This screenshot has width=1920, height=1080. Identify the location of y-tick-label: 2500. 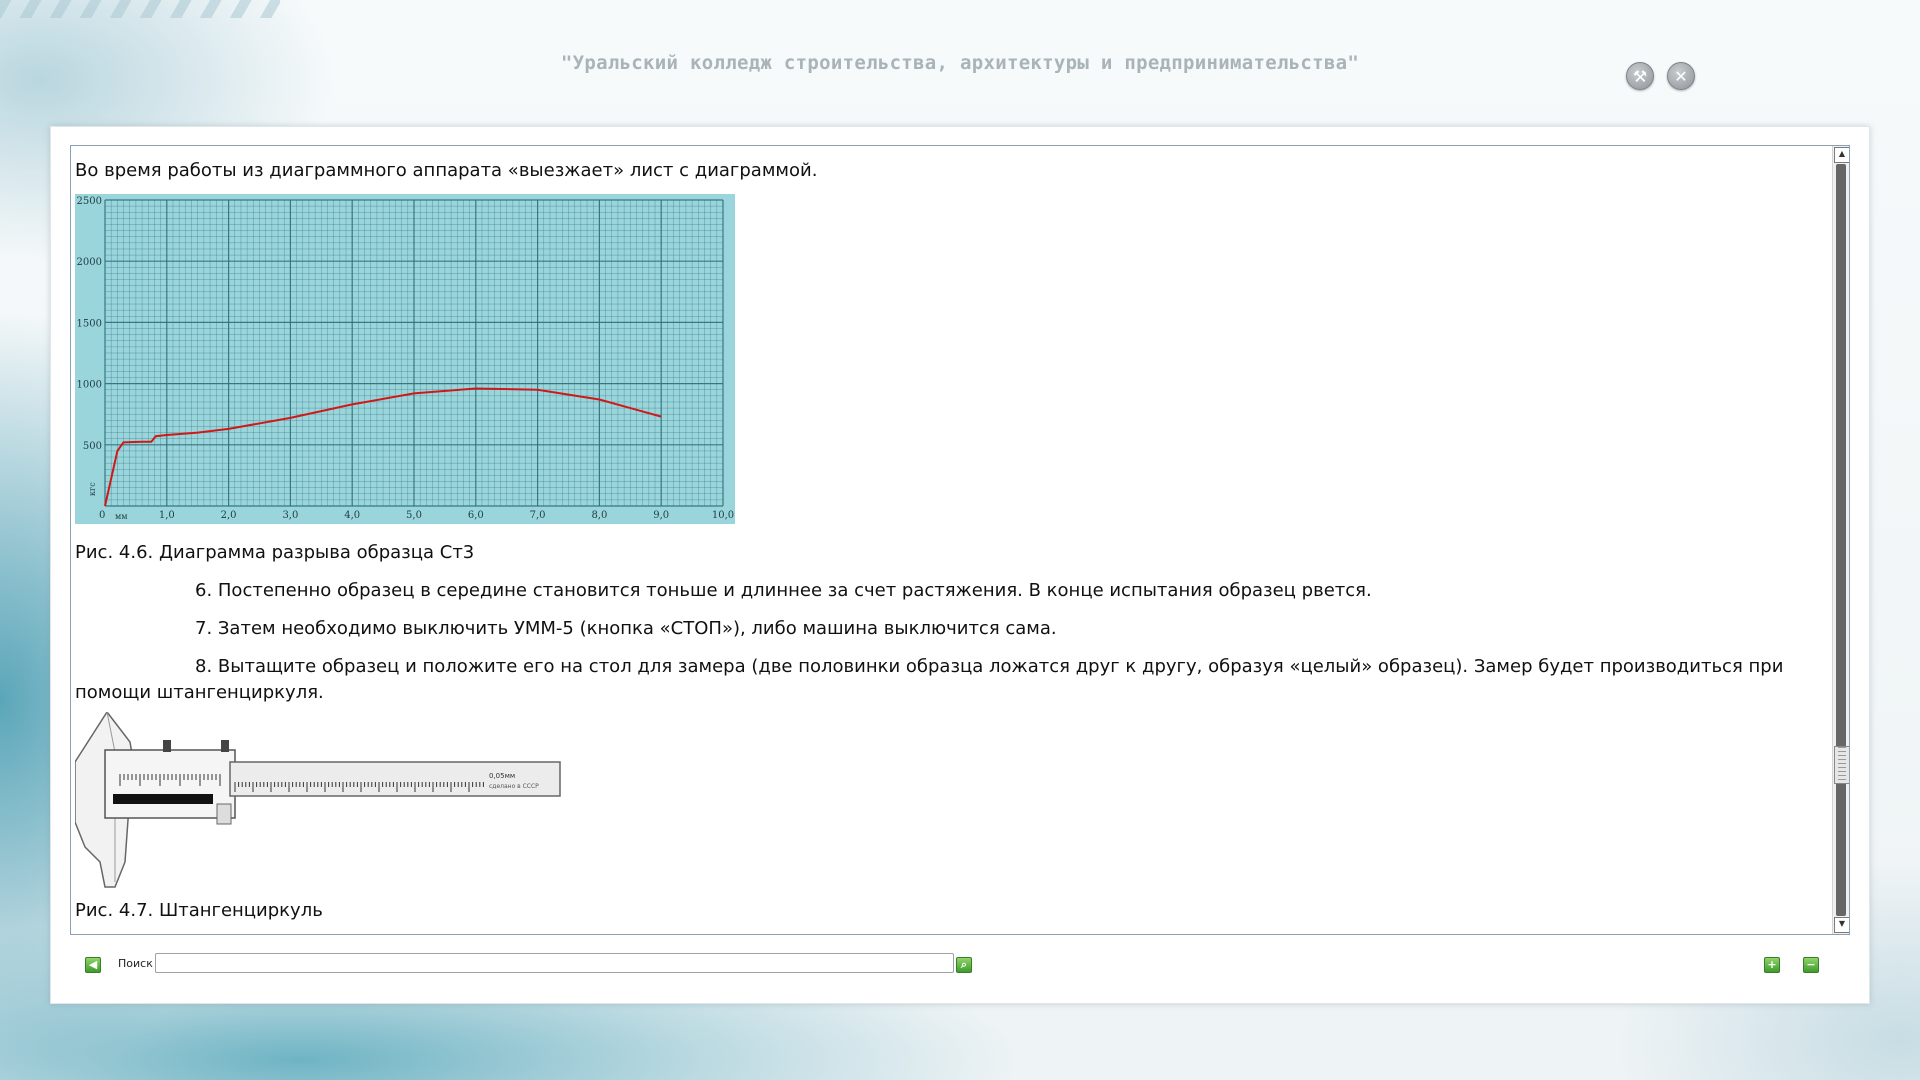
(89, 201).